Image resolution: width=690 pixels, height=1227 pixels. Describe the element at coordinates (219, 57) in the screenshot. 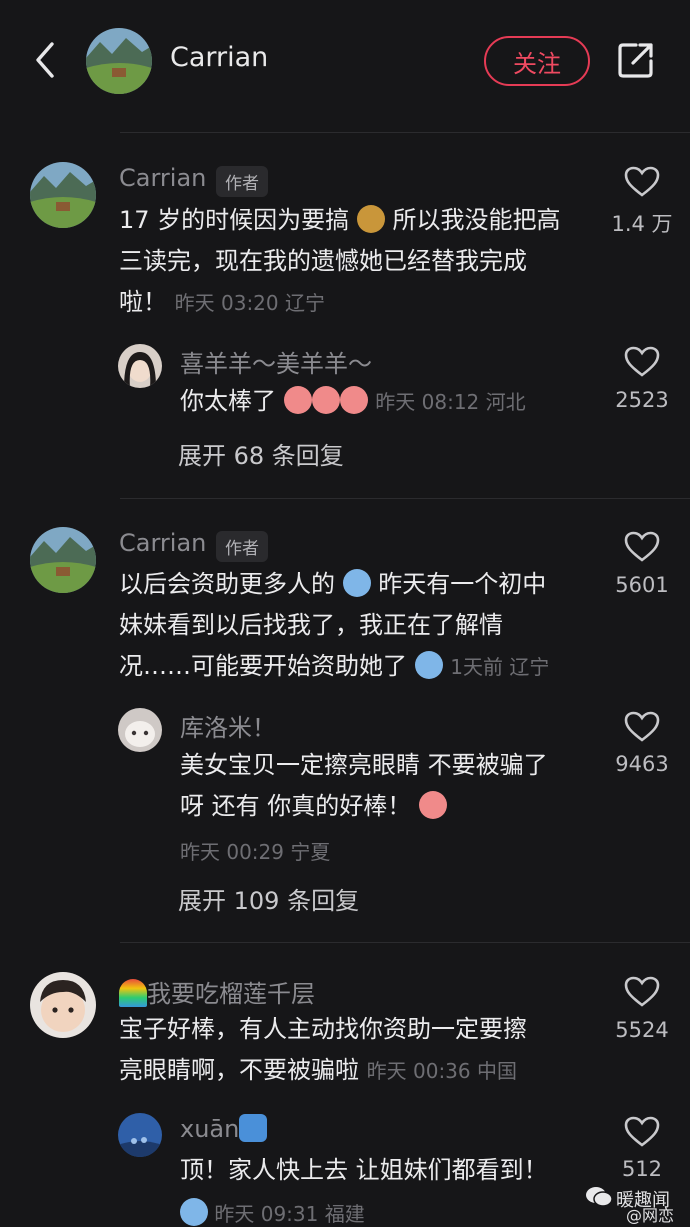

I see `page-title: Carrian` at that location.